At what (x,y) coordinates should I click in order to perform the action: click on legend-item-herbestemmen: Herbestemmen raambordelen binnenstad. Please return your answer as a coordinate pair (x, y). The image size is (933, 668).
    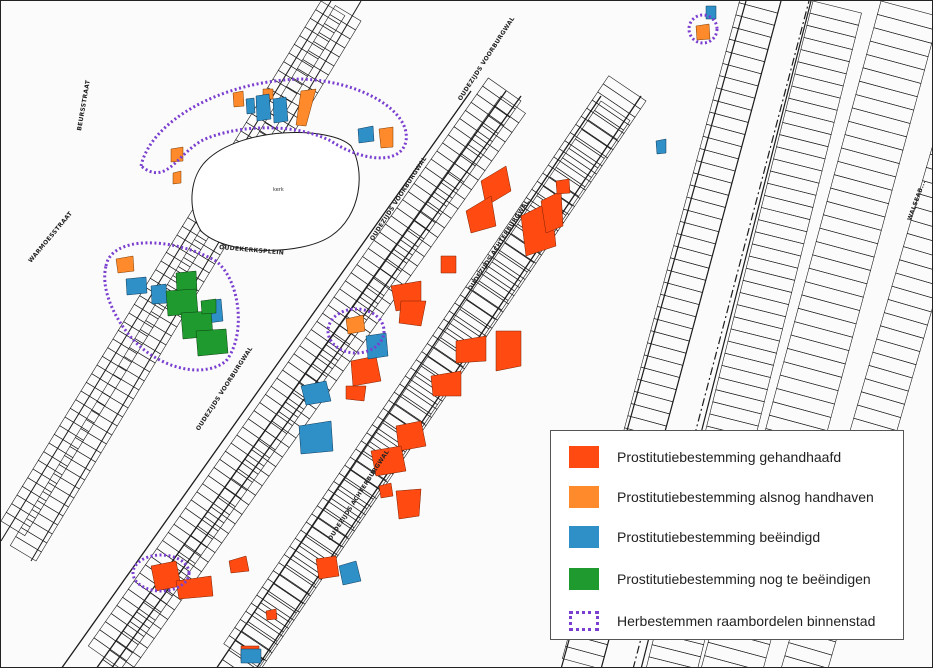
    Looking at the image, I should click on (722, 621).